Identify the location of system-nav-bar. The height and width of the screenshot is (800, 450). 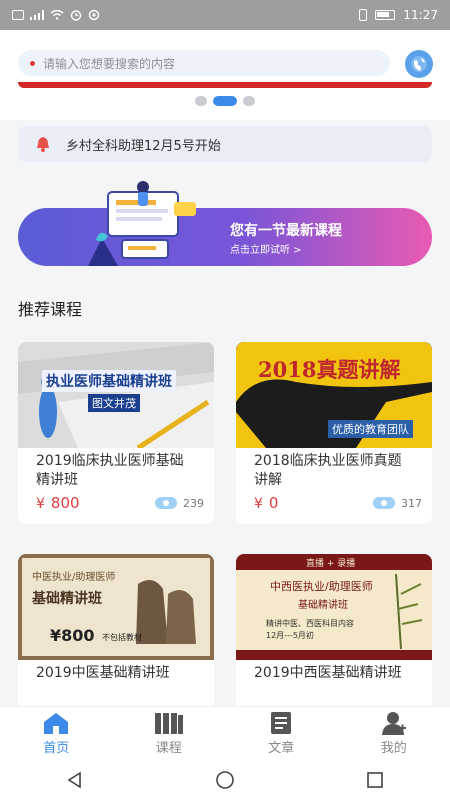
(225, 780).